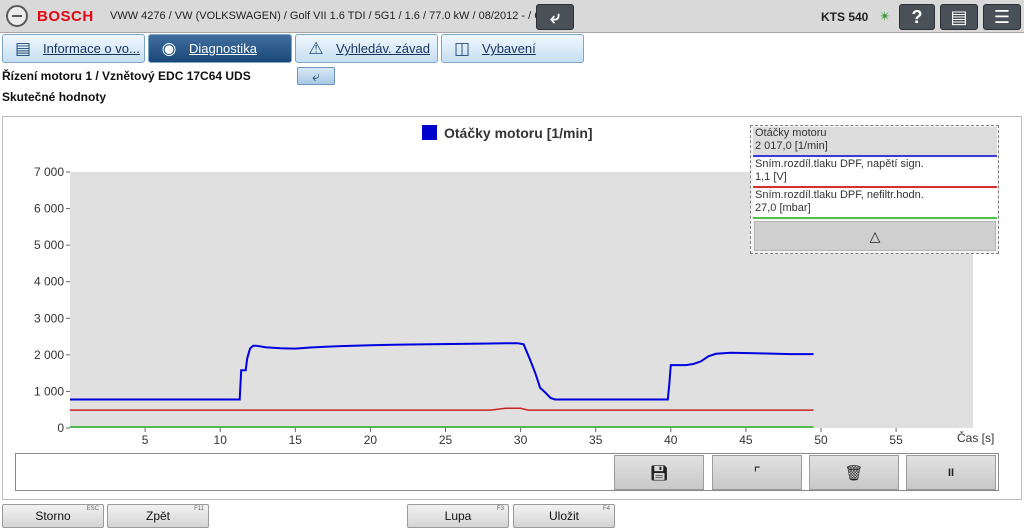 The image size is (1024, 531). I want to click on delete-icon: 🗑︎, so click(854, 473).